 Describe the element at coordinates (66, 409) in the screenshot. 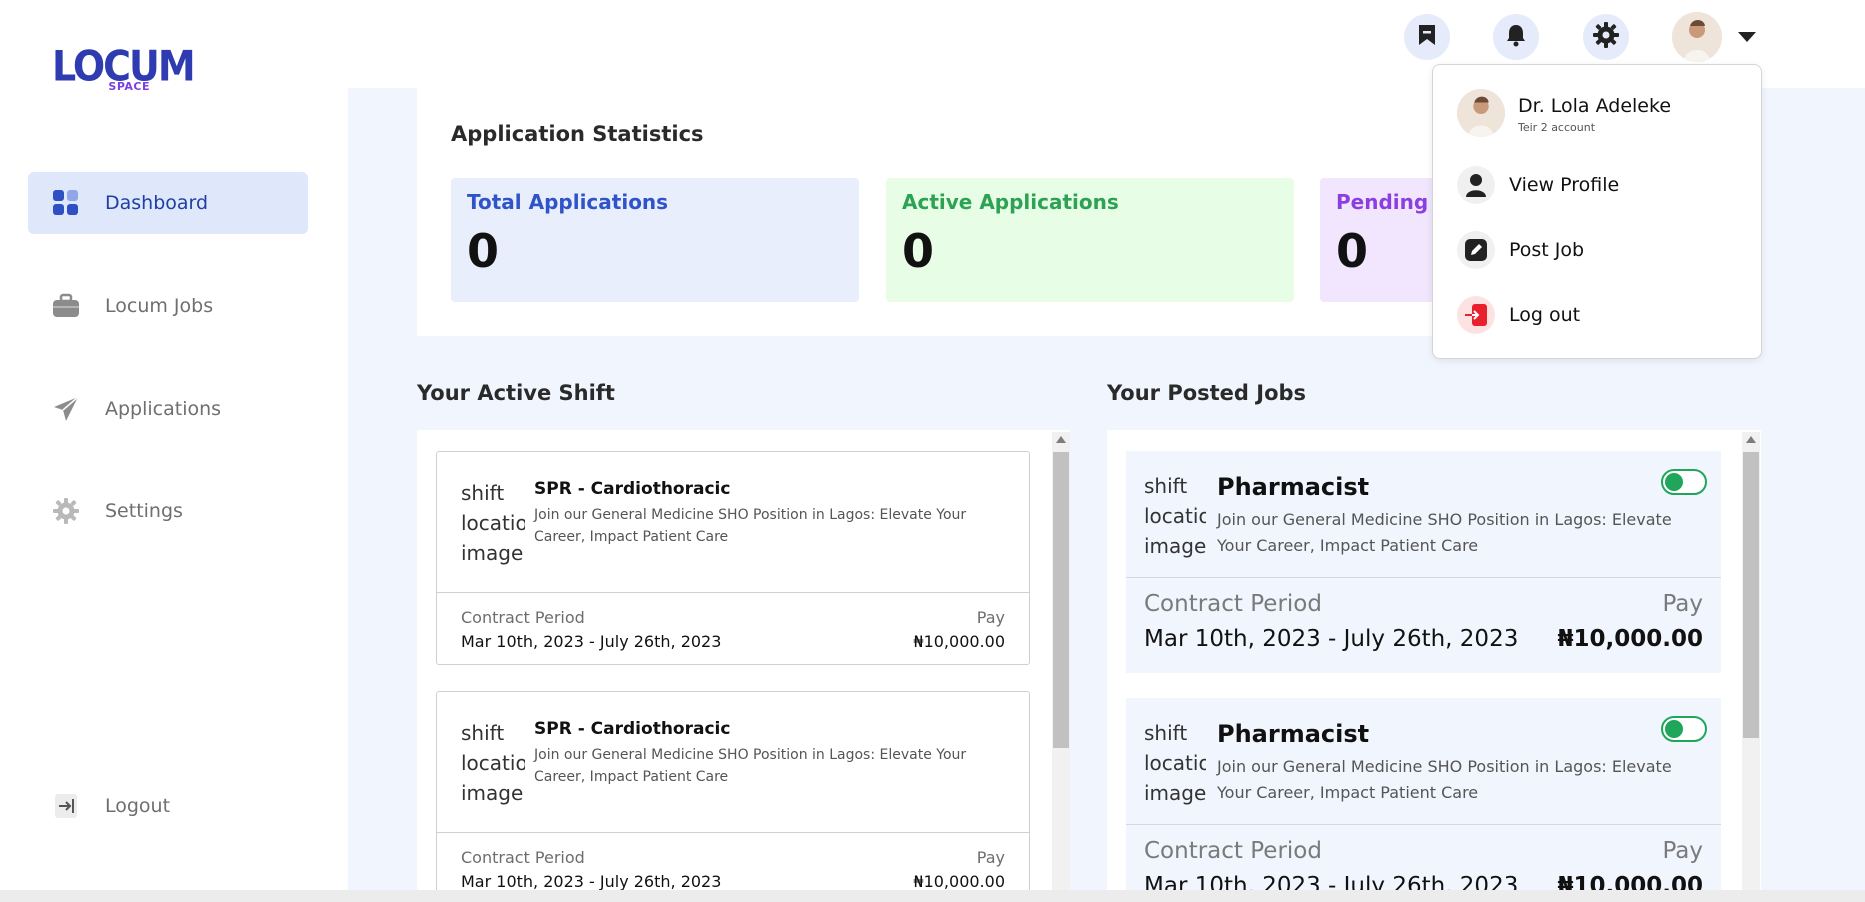

I see `paper-plane-icon` at that location.